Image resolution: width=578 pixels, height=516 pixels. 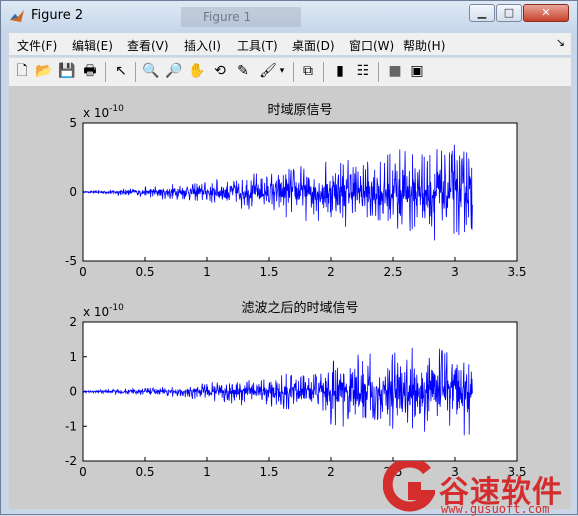 I want to click on link-plot-icon: ⧉, so click(x=308, y=71).